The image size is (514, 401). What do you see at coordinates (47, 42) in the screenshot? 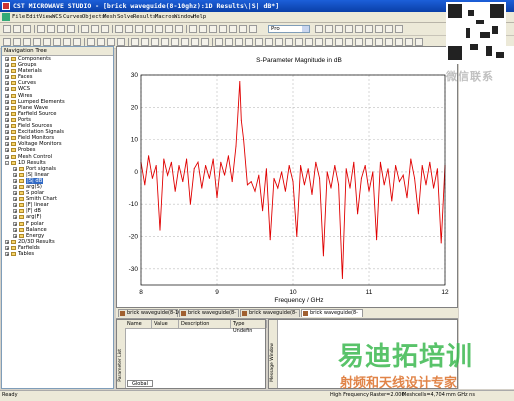
I see `cylinder-icon` at bounding box center [47, 42].